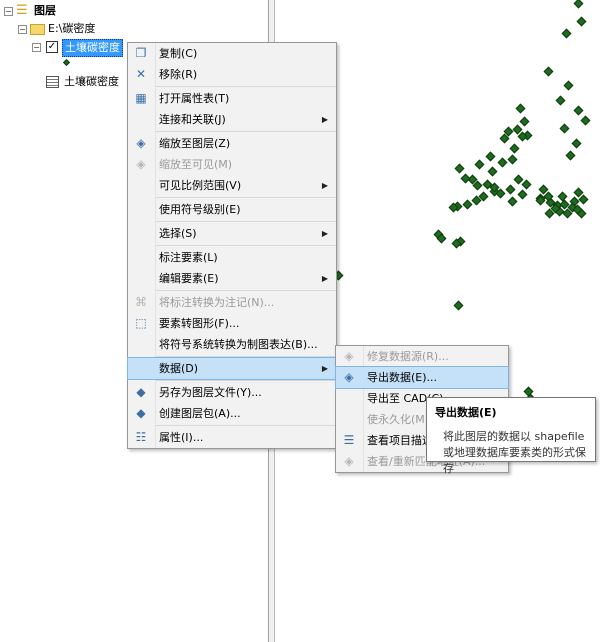  Describe the element at coordinates (22, 10) in the screenshot. I see `layers-icon: ☰` at that location.